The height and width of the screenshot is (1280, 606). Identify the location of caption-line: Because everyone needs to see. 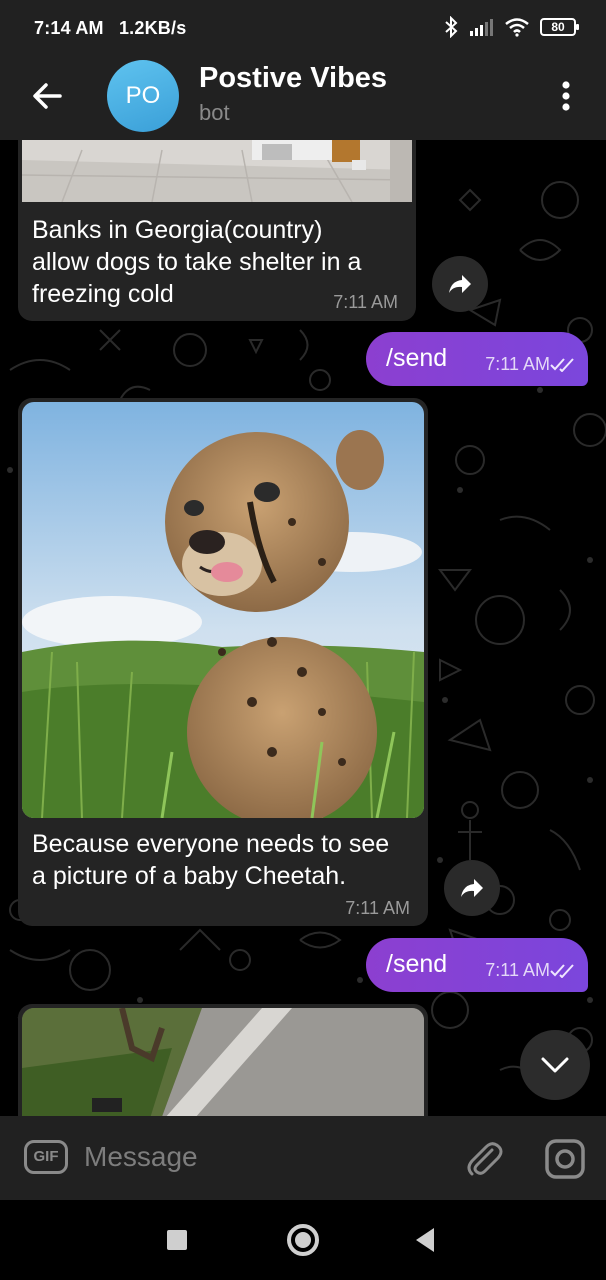
(211, 844).